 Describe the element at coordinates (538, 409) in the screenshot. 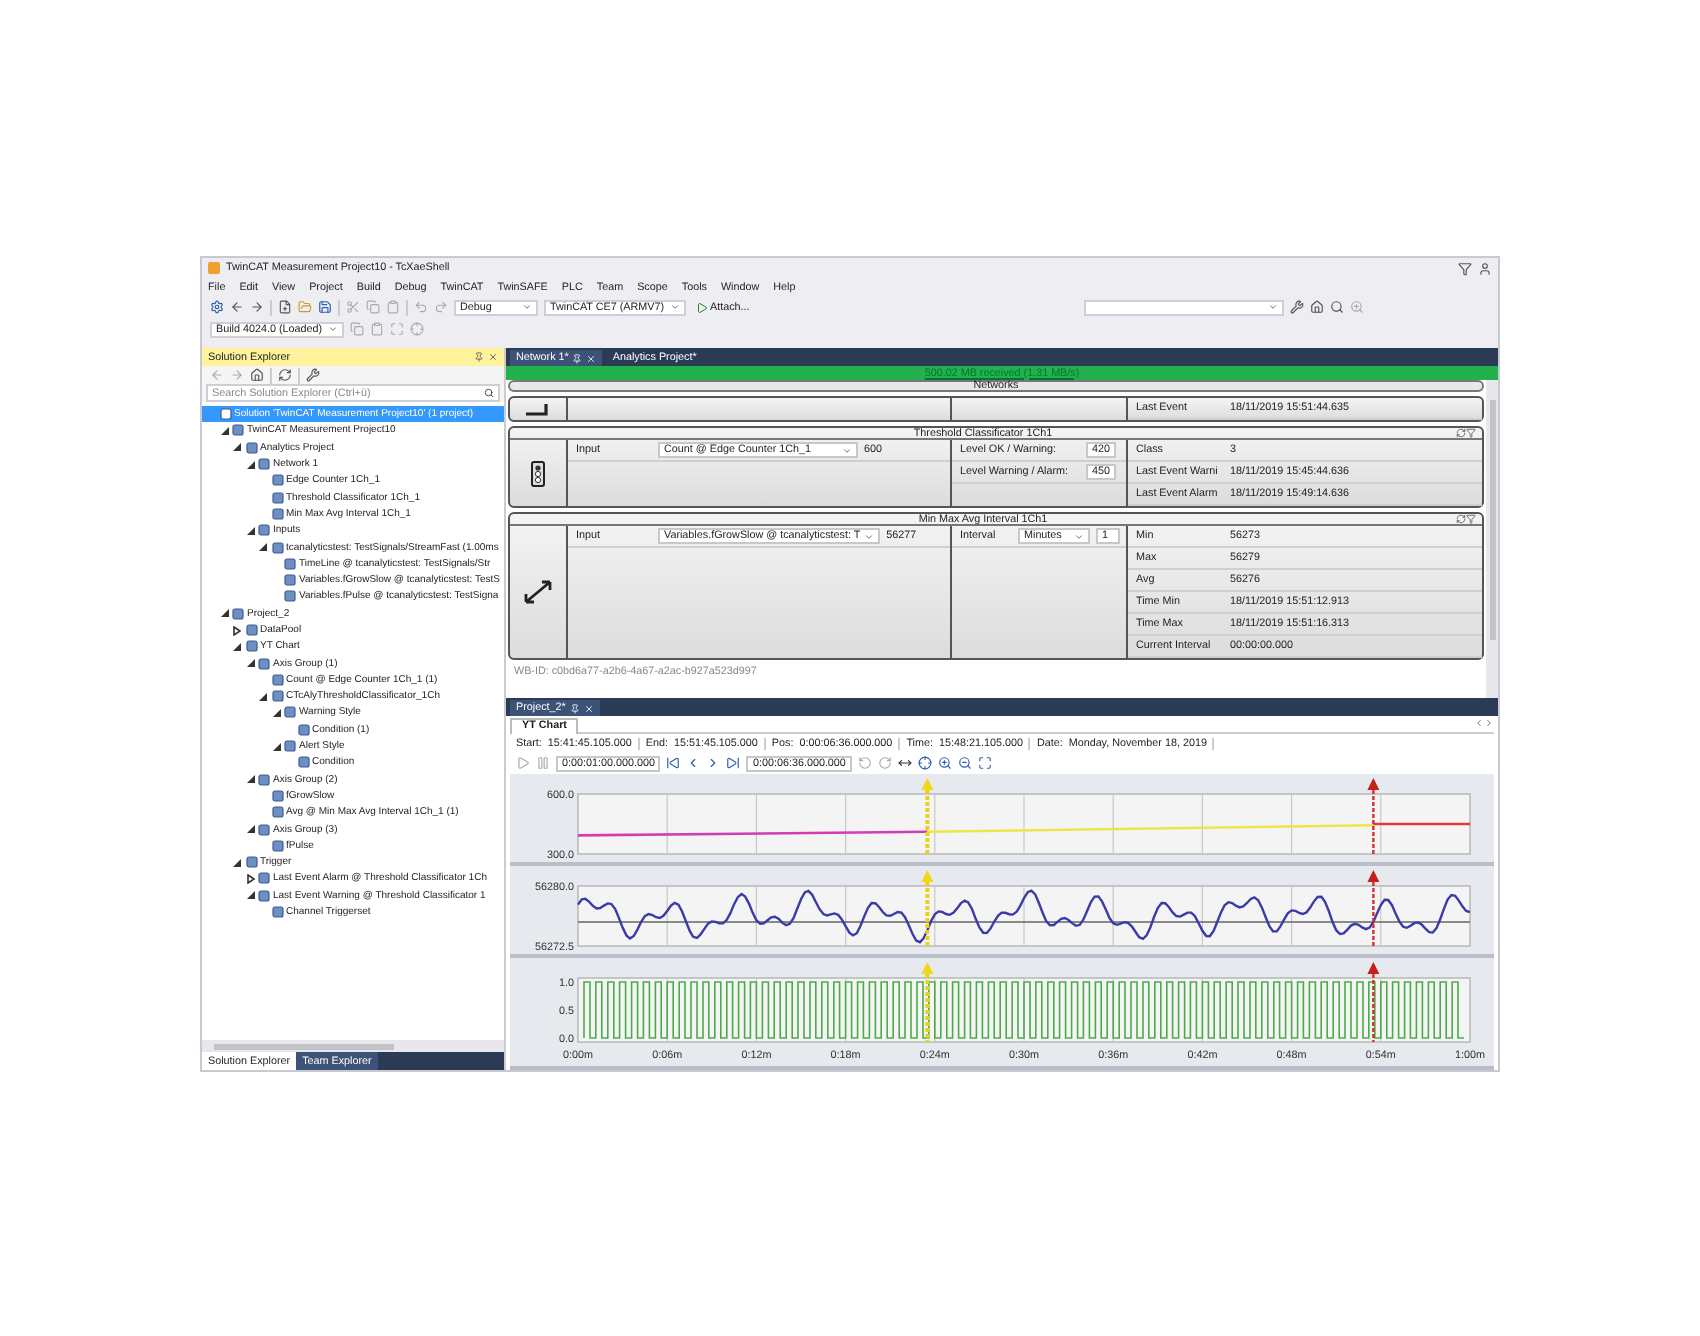

I see `edge-step-icon` at that location.